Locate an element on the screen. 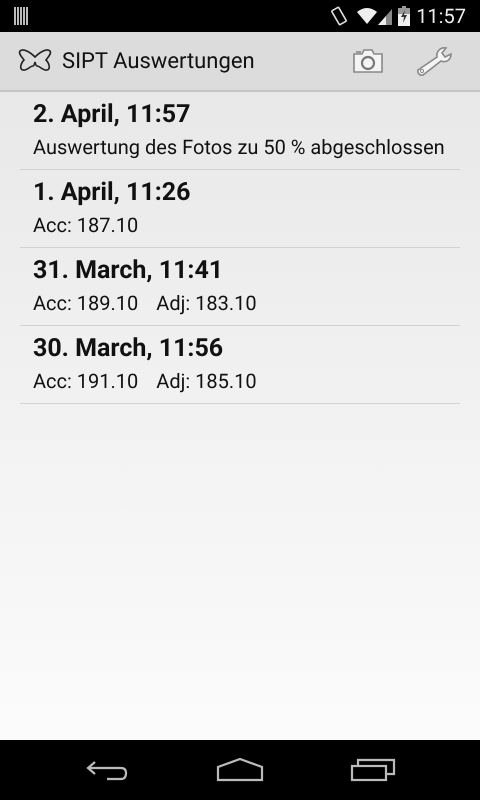 The width and height of the screenshot is (480, 800). clock: 11:57 is located at coordinates (441, 16).